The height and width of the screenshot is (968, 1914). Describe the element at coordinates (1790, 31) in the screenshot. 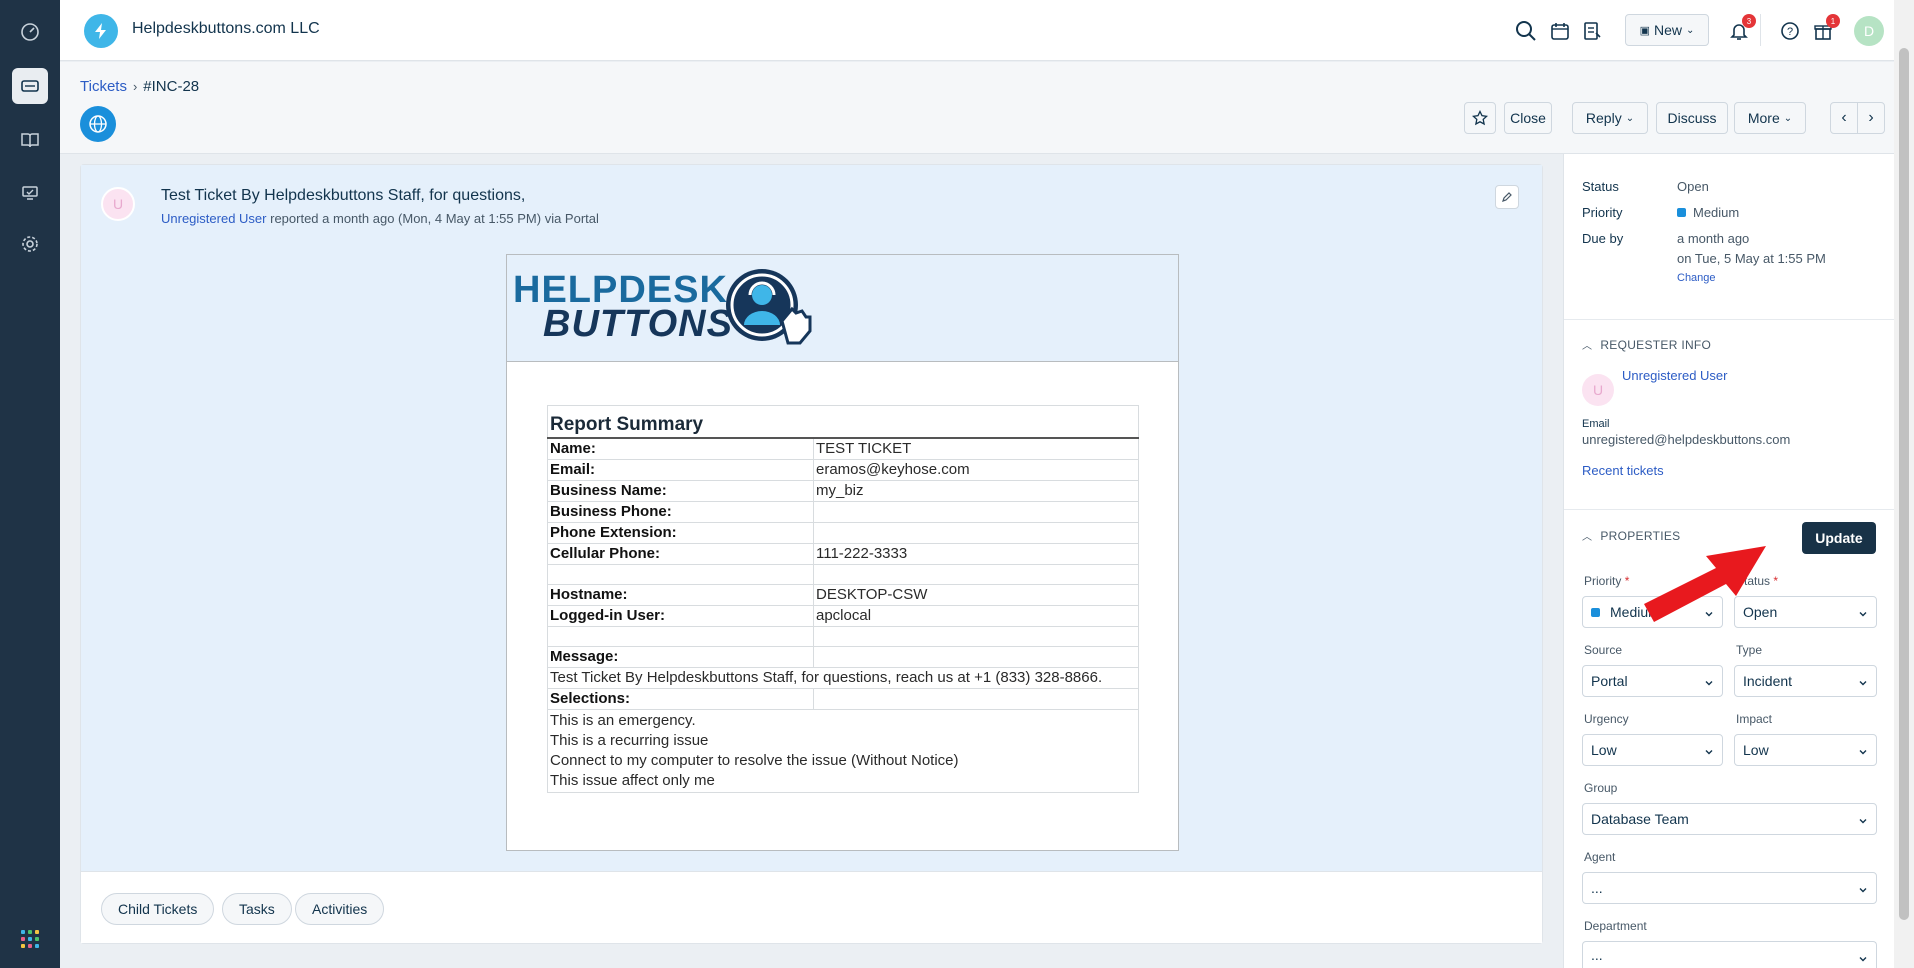

I see `help-icon: ?` at that location.